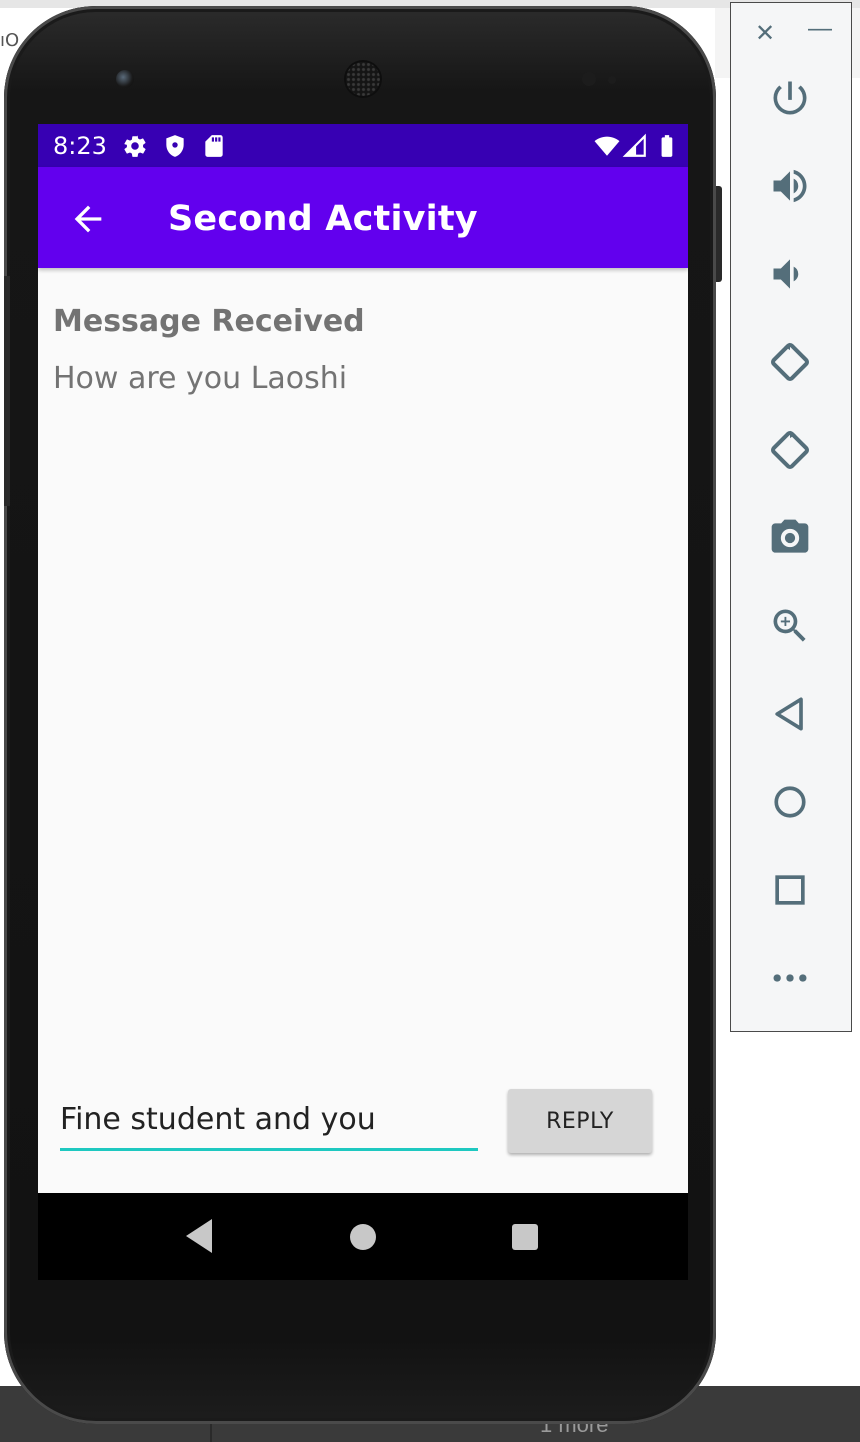 The width and height of the screenshot is (860, 1442). What do you see at coordinates (525, 1237) in the screenshot?
I see `recents-square-icon` at bounding box center [525, 1237].